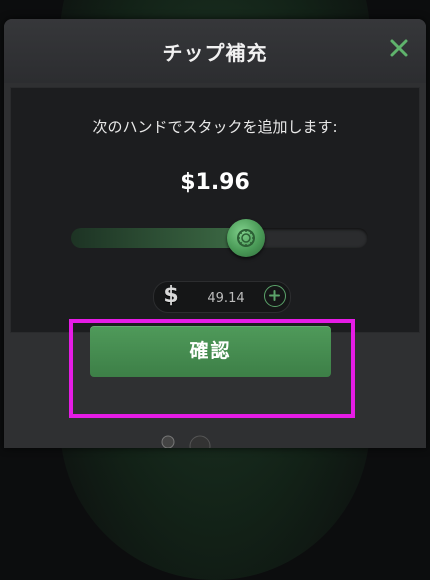  What do you see at coordinates (226, 298) in the screenshot?
I see `amount-input` at bounding box center [226, 298].